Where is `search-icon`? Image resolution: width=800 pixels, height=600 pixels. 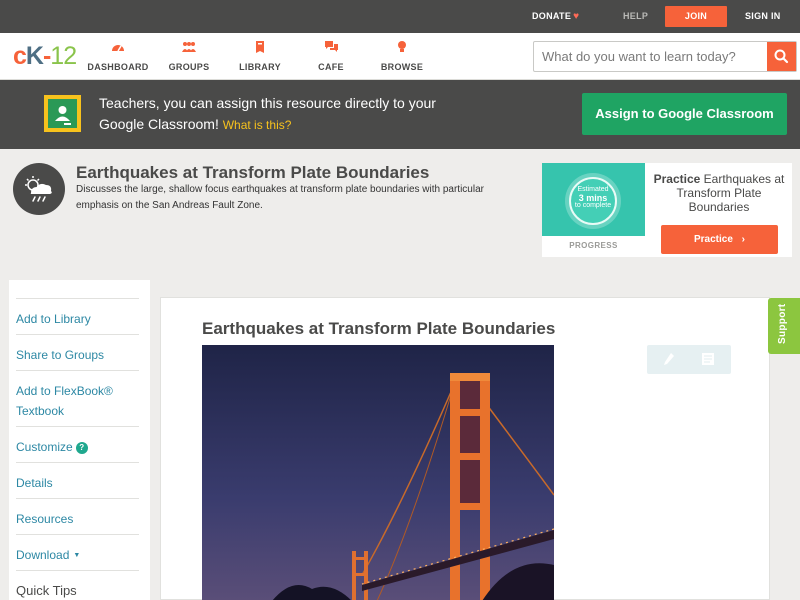 search-icon is located at coordinates (781, 56).